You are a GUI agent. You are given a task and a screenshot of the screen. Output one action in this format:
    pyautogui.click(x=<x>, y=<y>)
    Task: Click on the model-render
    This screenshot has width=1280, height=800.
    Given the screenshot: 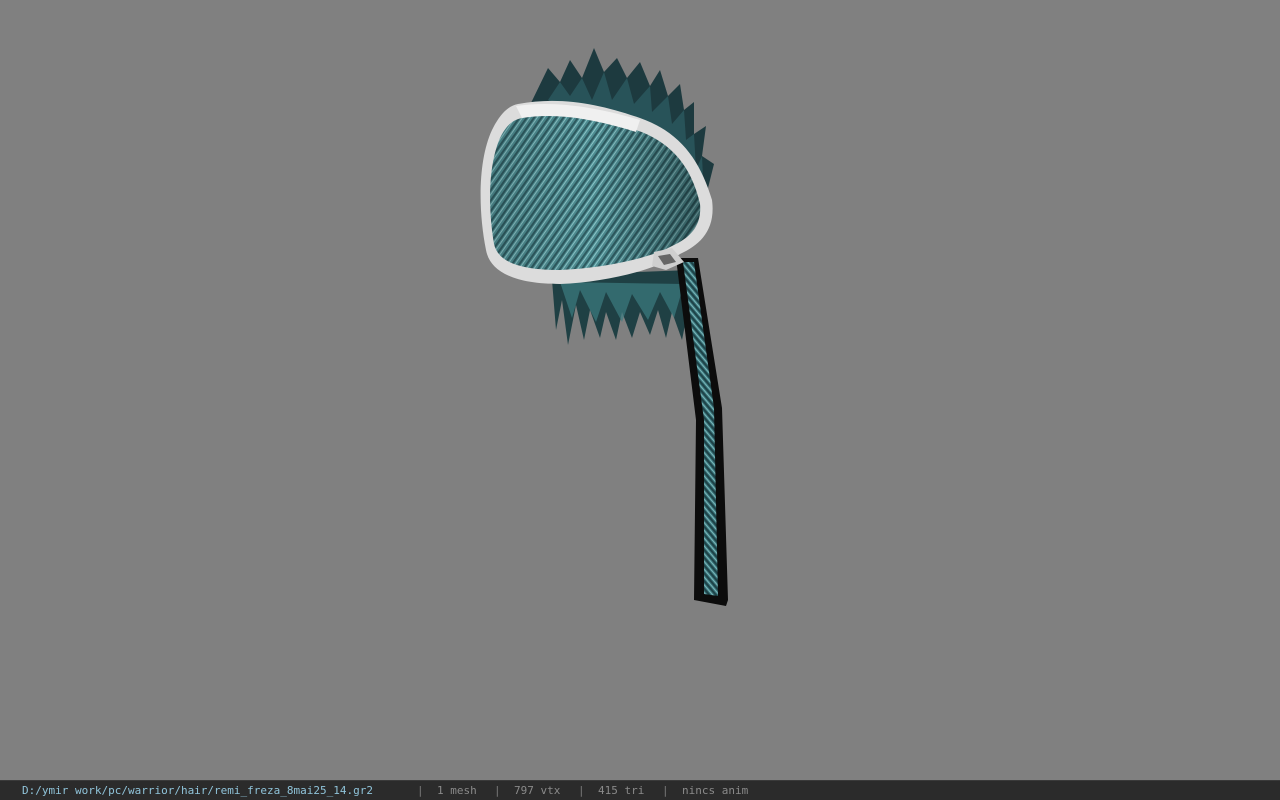 What is the action you would take?
    pyautogui.click(x=604, y=327)
    